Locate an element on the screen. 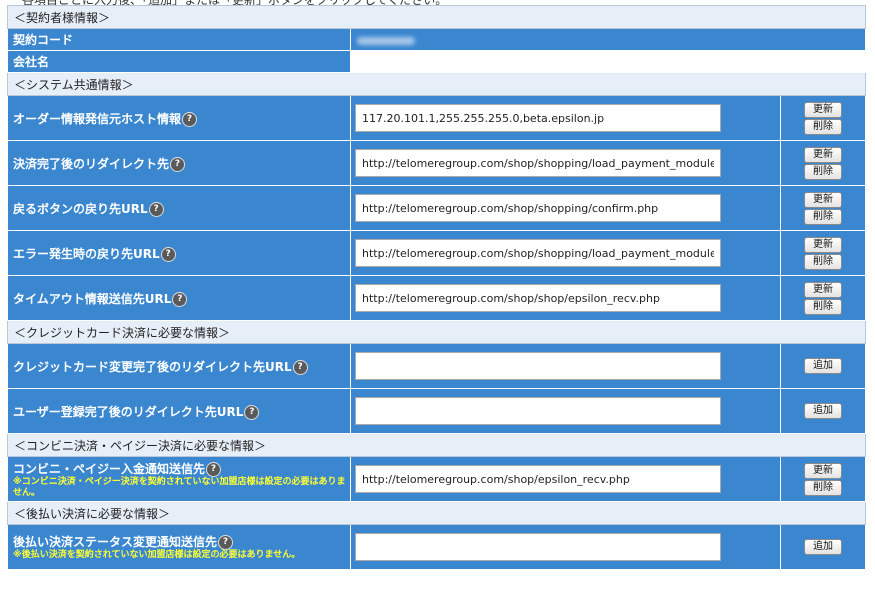 The image size is (875, 610). redirect-after-payment-input is located at coordinates (538, 163).